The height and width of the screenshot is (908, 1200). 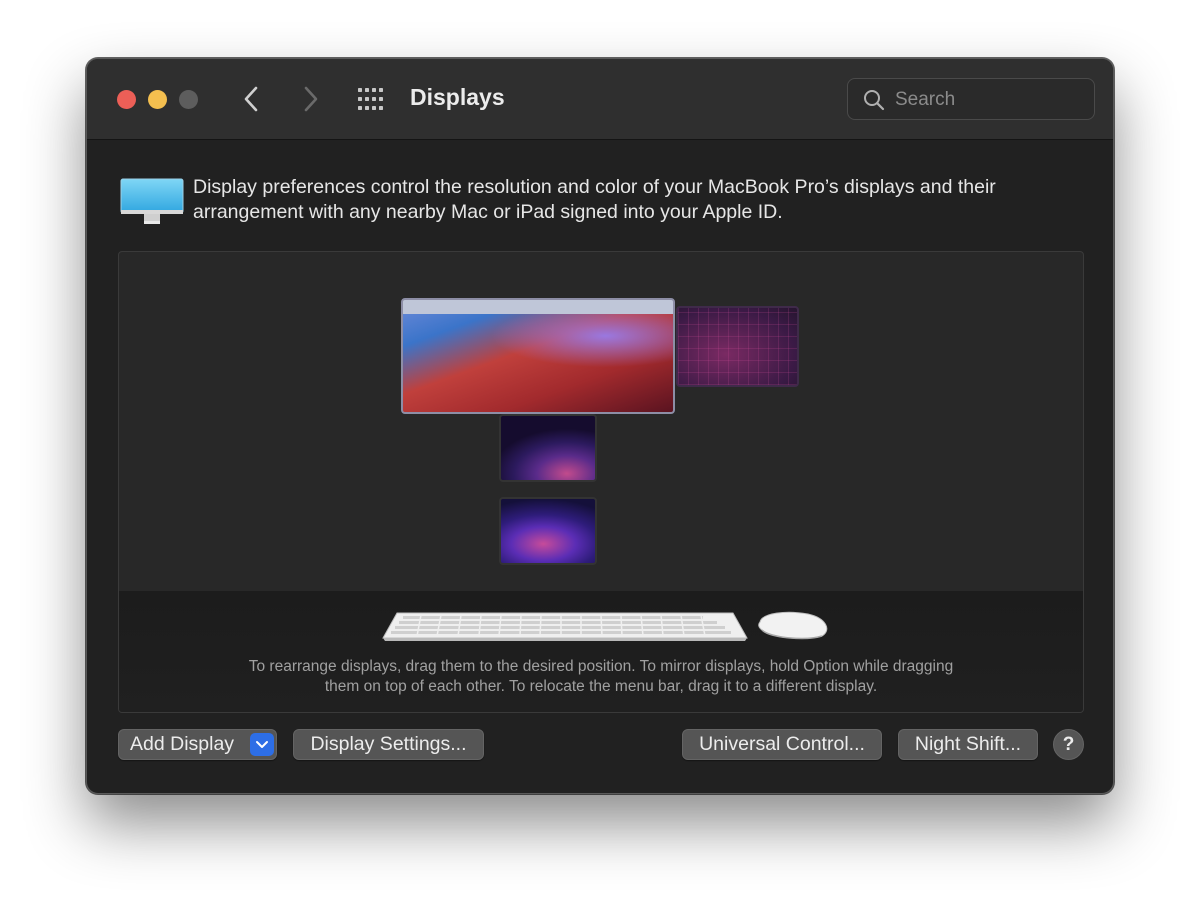 I want to click on show-all-button, so click(x=372, y=99).